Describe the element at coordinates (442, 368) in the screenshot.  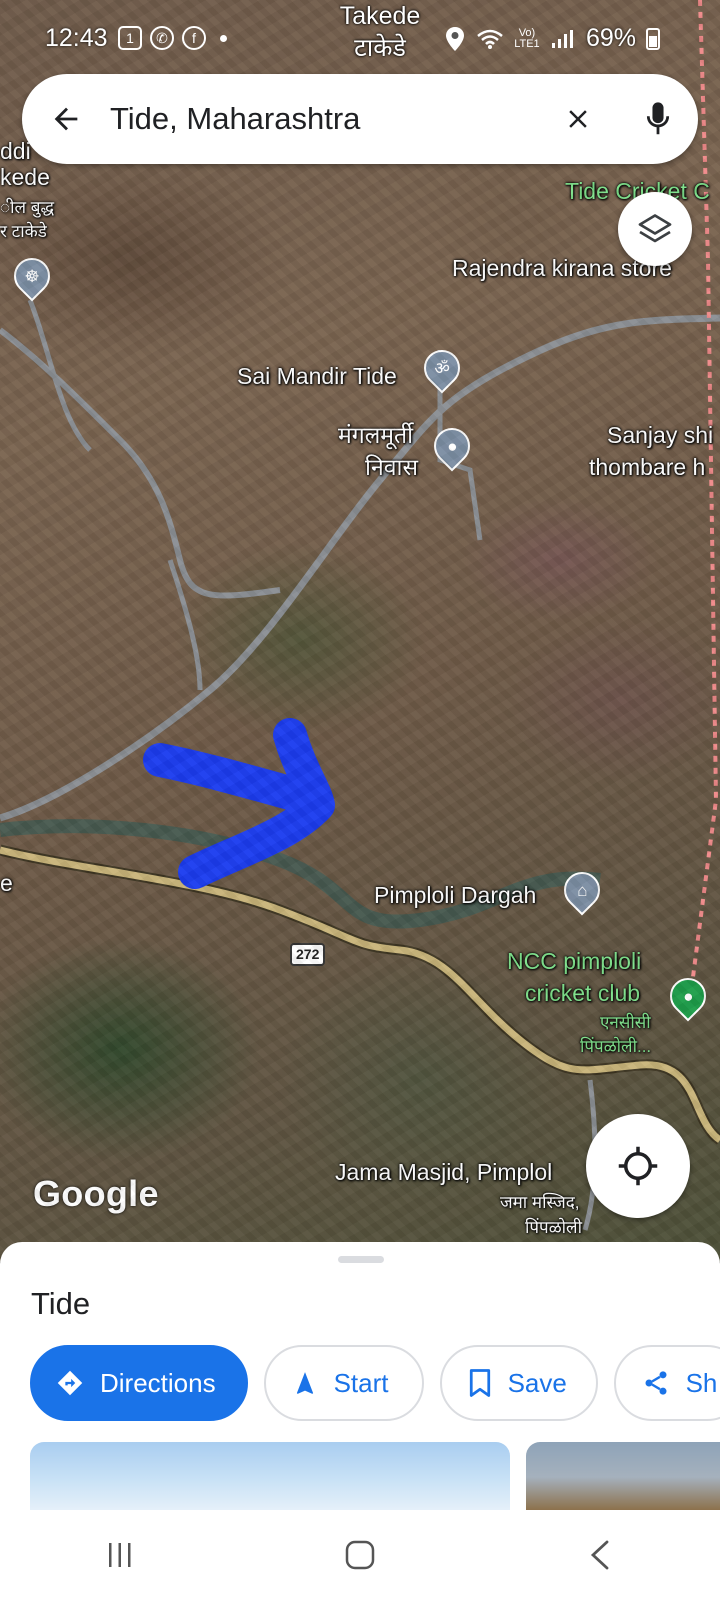
I see `om-icon: ॐ` at that location.